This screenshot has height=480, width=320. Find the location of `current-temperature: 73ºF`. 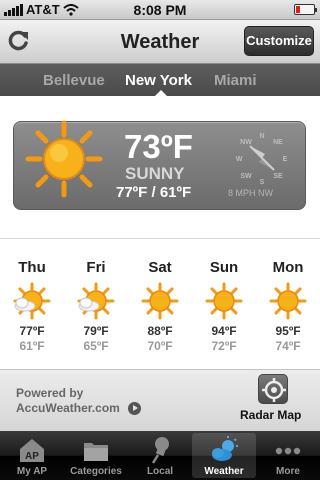

current-temperature: 73ºF is located at coordinates (158, 146).